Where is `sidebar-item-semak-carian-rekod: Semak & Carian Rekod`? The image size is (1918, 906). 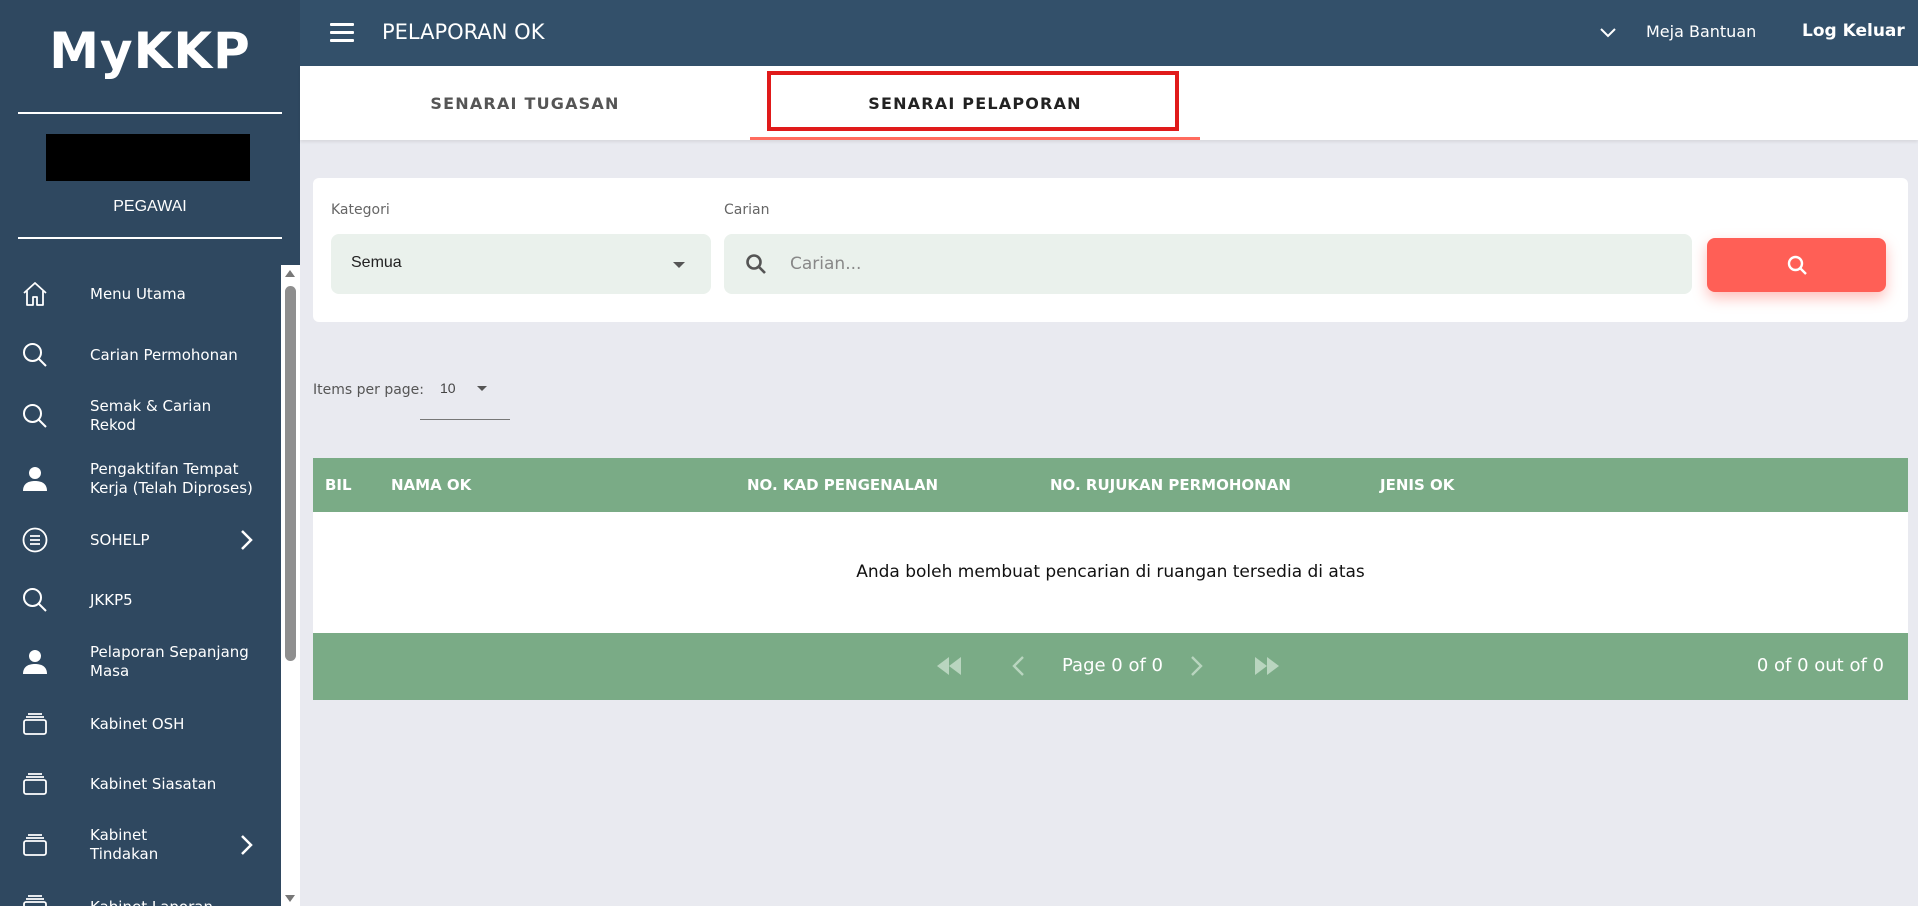
sidebar-item-semak-carian-rekod: Semak & Carian Rekod is located at coordinates (140, 416).